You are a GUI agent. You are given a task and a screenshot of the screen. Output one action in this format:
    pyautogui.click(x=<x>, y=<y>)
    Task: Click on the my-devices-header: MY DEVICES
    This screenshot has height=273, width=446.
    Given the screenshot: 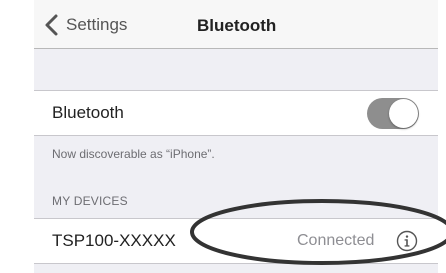 What is the action you would take?
    pyautogui.click(x=90, y=201)
    